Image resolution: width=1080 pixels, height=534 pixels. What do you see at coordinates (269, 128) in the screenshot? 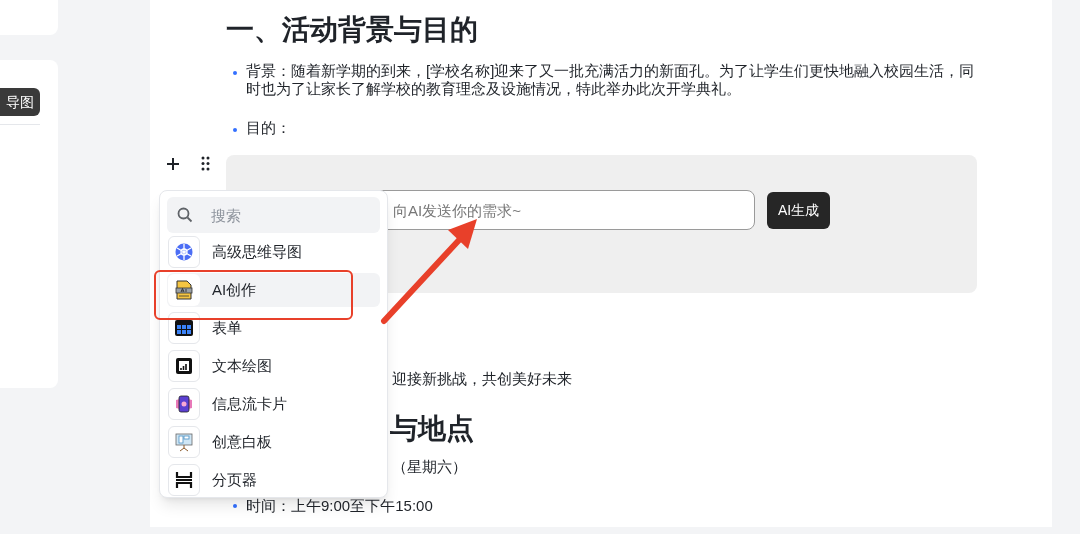
I see `bullet-text: 目的：` at bounding box center [269, 128].